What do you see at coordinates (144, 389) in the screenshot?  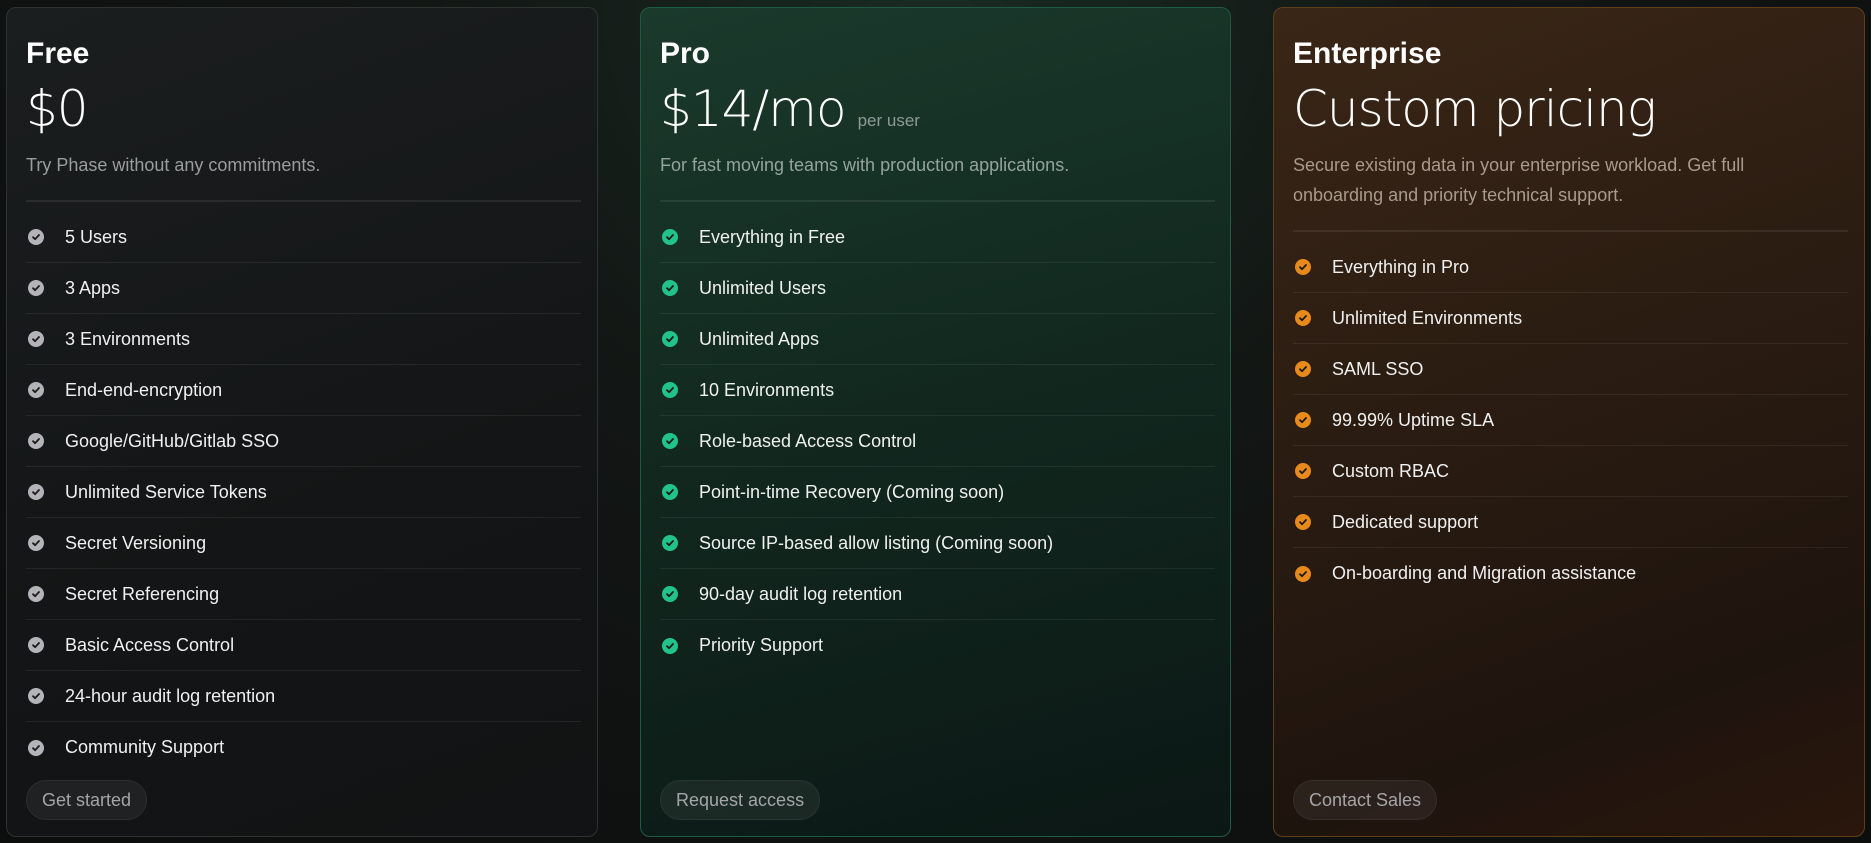 I see `feature-label: End-end-encryption` at bounding box center [144, 389].